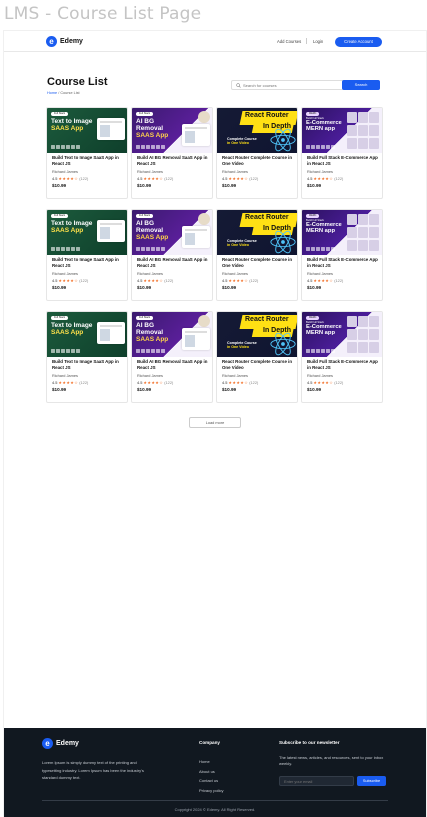 The height and width of the screenshot is (817, 427). What do you see at coordinates (103, 14) in the screenshot?
I see `page-label: LMS - Course List Page` at bounding box center [103, 14].